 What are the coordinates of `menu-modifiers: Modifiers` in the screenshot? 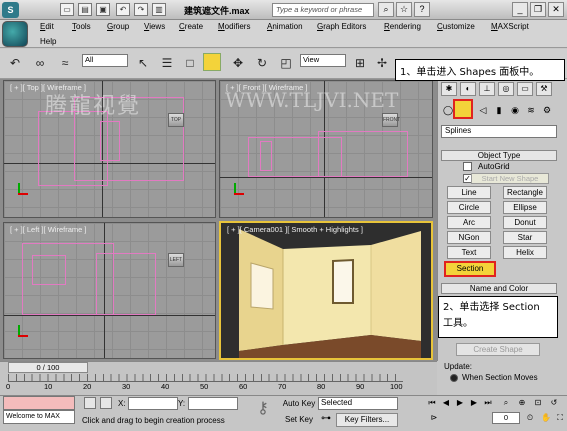 It's located at (234, 26).